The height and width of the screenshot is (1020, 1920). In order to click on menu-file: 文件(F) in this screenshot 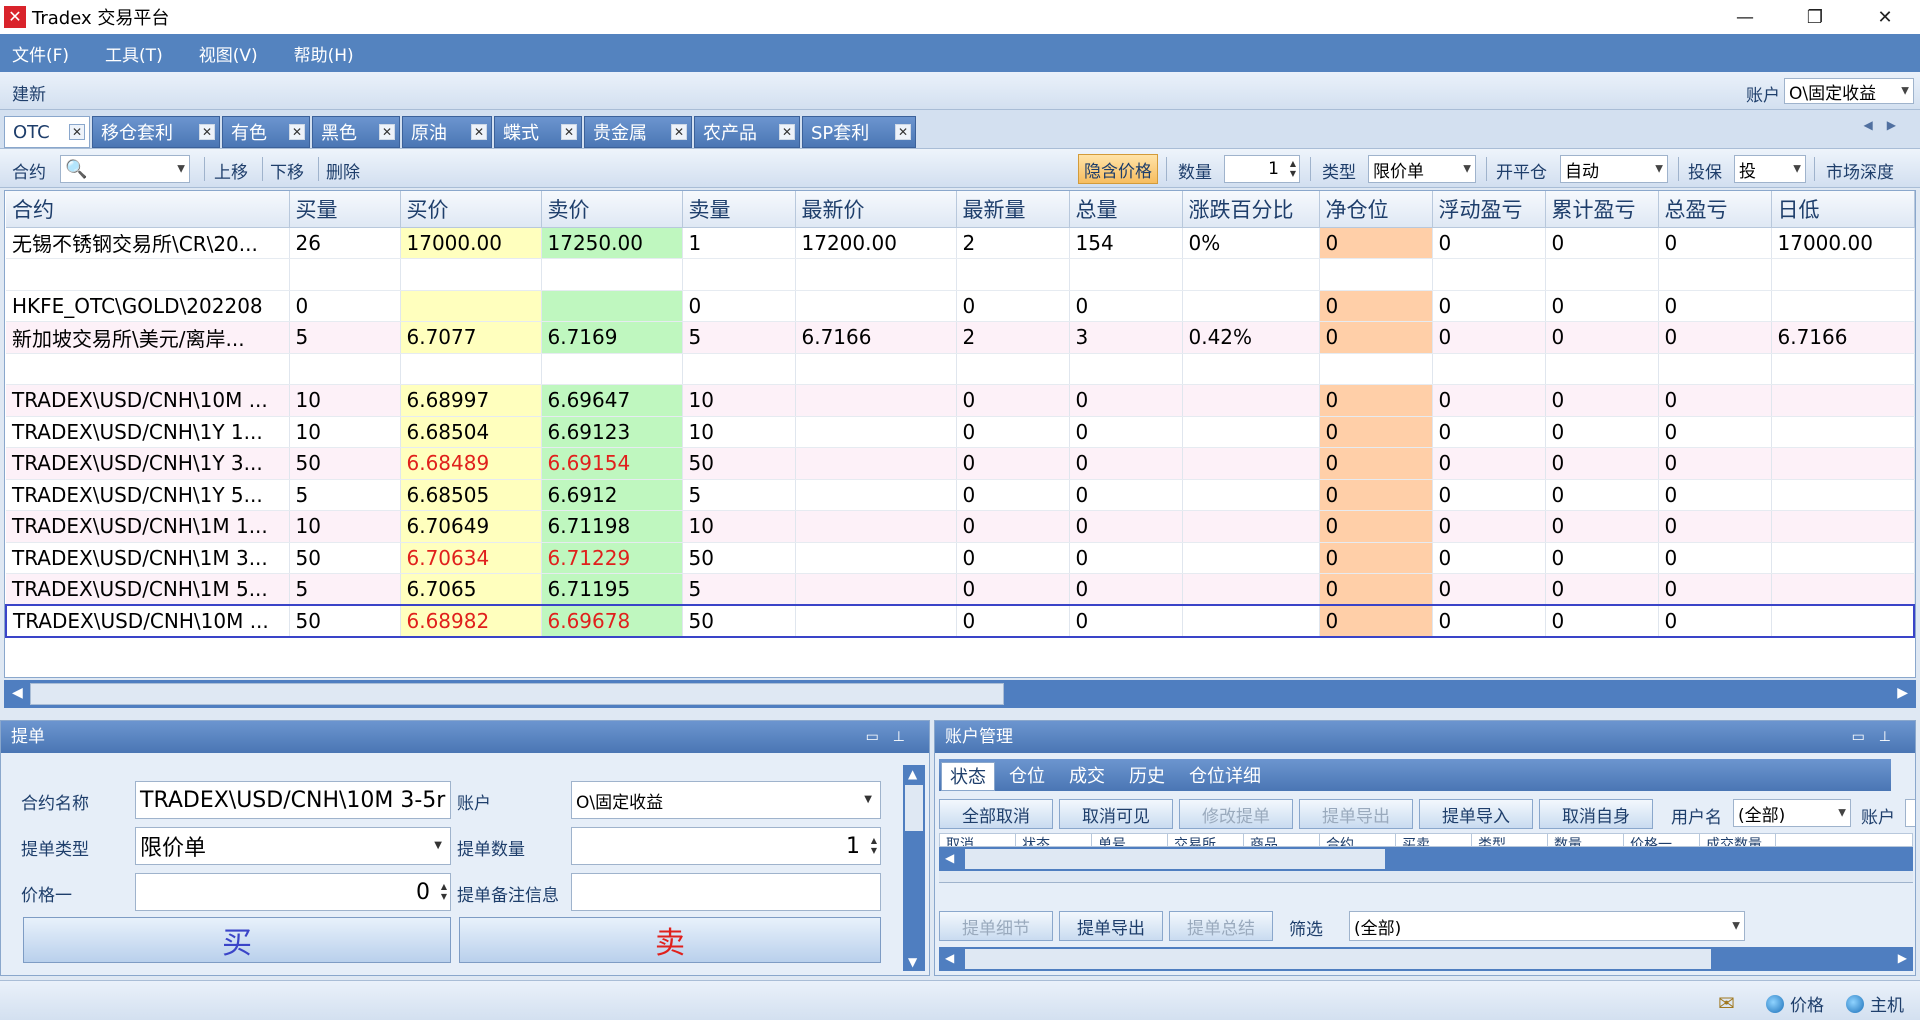, I will do `click(40, 53)`.